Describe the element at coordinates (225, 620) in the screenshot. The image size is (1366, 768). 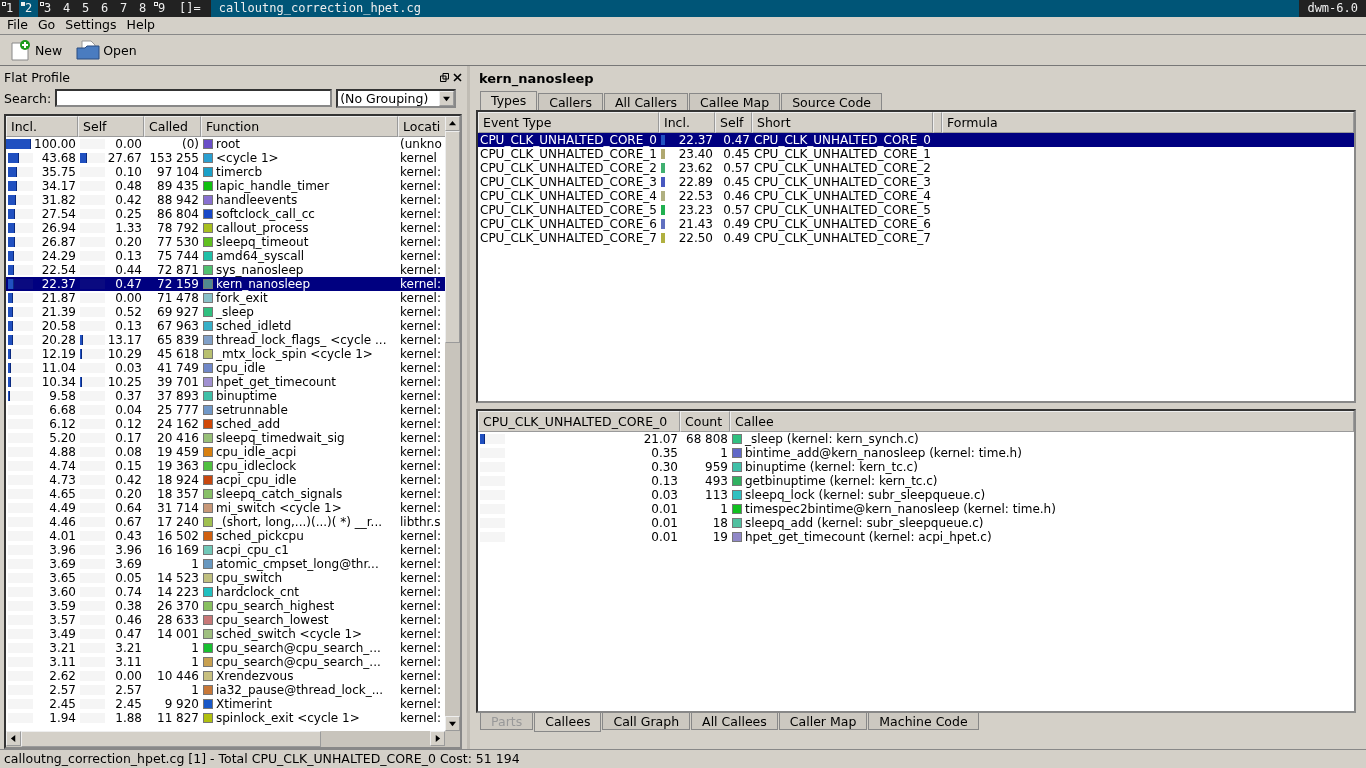
I see `table-row: 3.57 0.46 28 633 cpu_search_lowest kernel:` at that location.